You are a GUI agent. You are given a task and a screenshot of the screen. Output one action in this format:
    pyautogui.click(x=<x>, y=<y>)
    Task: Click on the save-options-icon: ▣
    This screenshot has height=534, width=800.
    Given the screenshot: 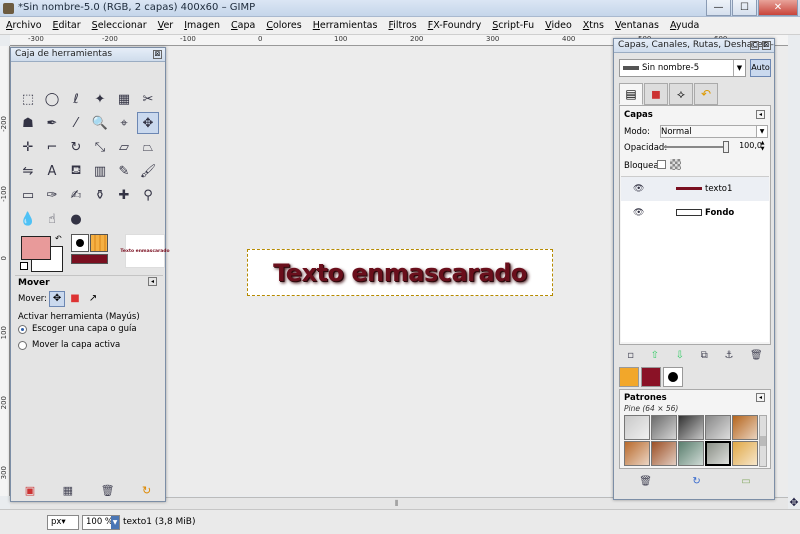 What is the action you would take?
    pyautogui.click(x=30, y=490)
    